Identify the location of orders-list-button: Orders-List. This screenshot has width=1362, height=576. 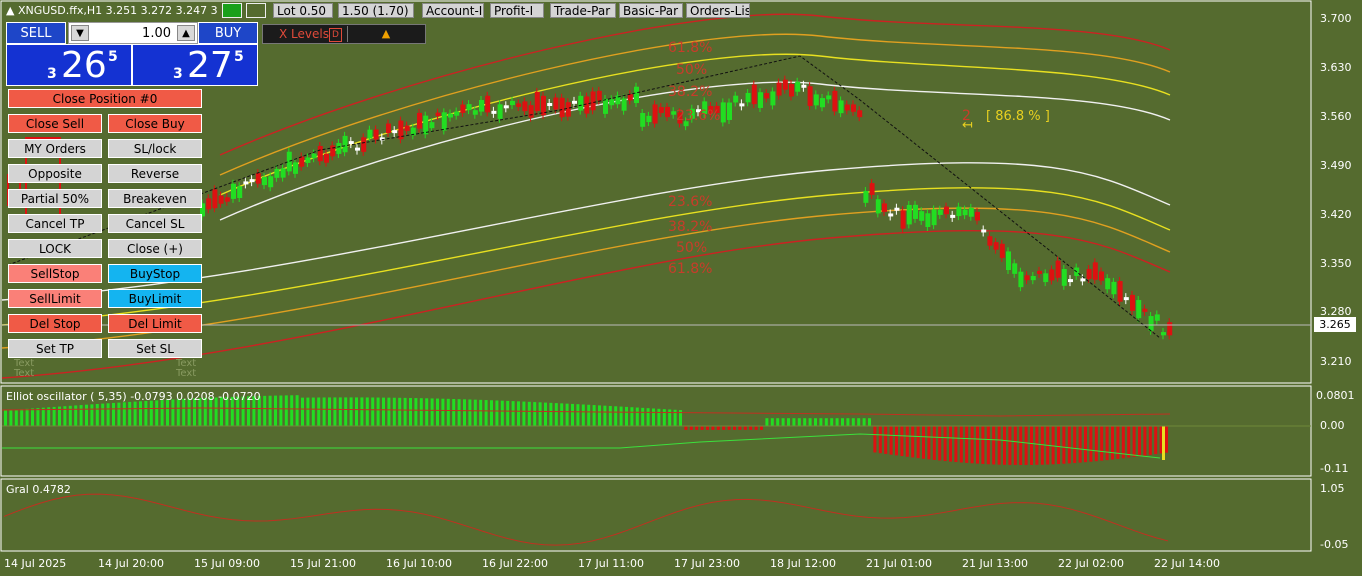
(718, 10).